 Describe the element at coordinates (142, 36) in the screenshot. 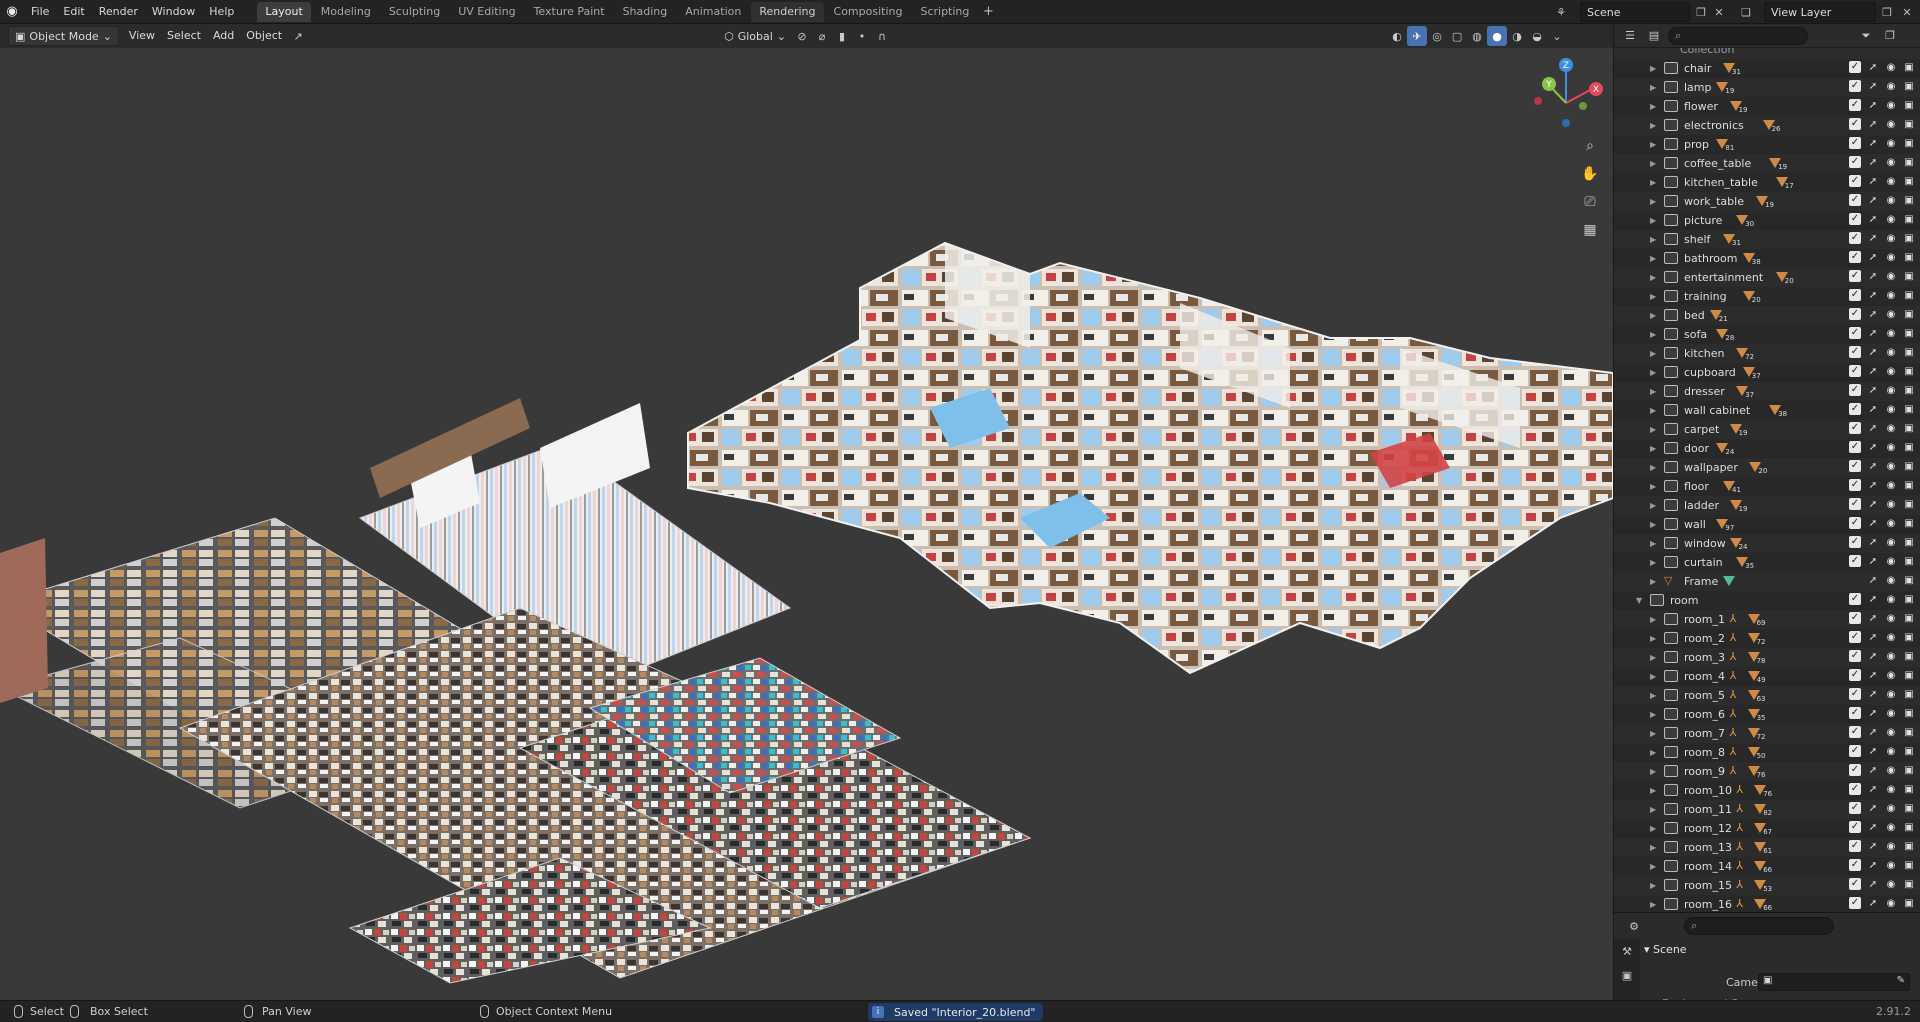

I see `menu-view: View` at that location.